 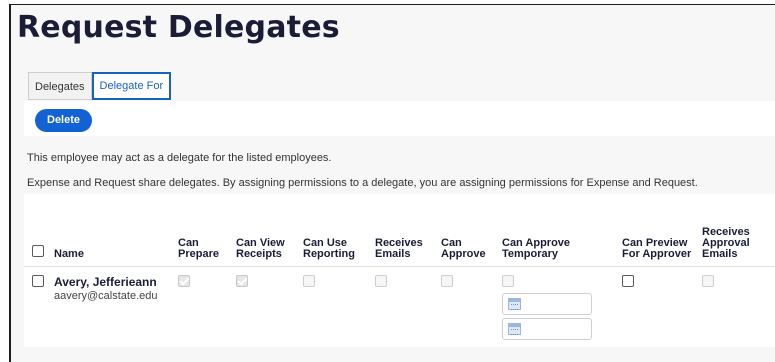 I want to click on employee-email: aavery@calstate.edu, so click(x=106, y=295).